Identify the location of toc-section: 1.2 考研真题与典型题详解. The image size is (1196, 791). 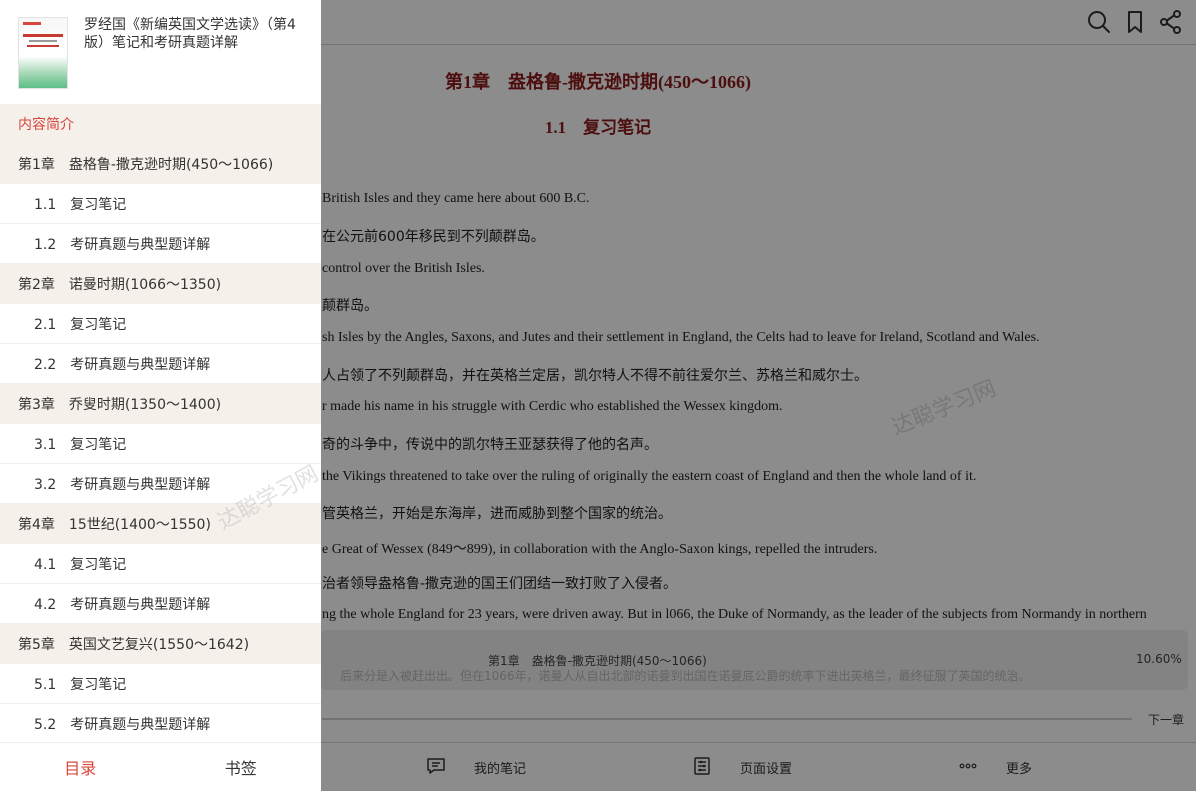
(160, 244).